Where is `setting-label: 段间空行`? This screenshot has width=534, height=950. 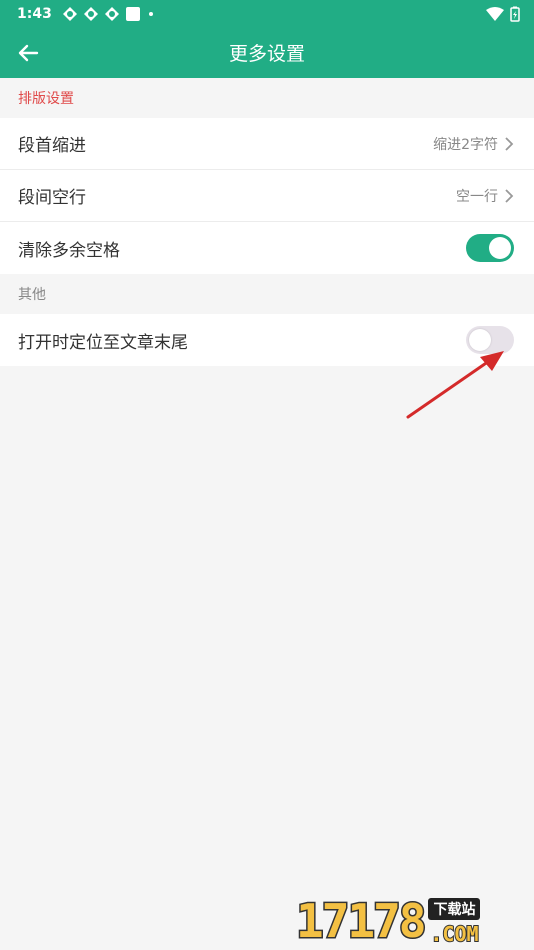 setting-label: 段间空行 is located at coordinates (52, 198).